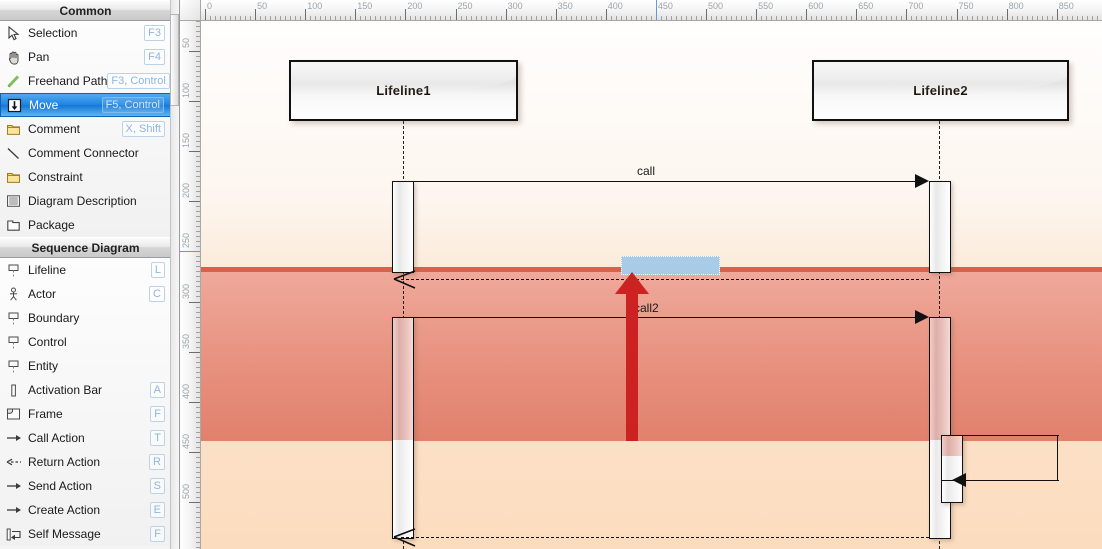  Describe the element at coordinates (85, 129) in the screenshot. I see `palette-item-comment: Comment X, Shift` at that location.